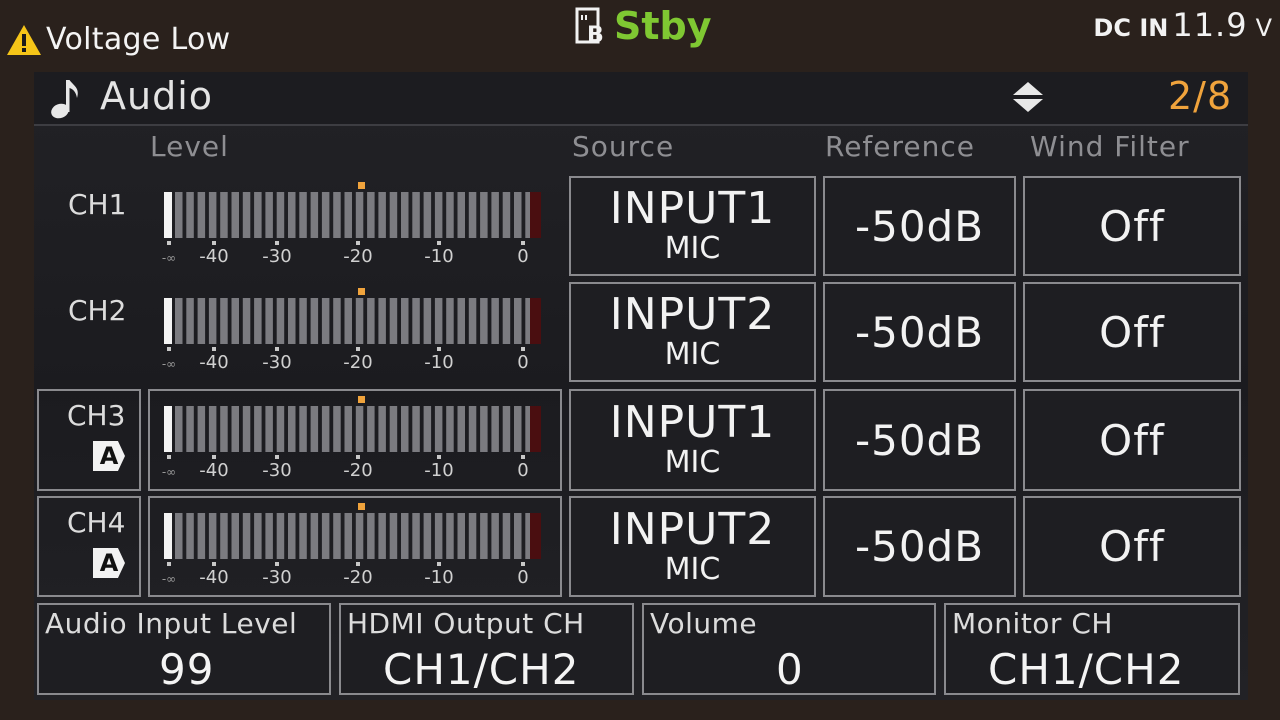 Image resolution: width=1280 pixels, height=720 pixels. Describe the element at coordinates (24, 39) in the screenshot. I see `warning-icon` at that location.